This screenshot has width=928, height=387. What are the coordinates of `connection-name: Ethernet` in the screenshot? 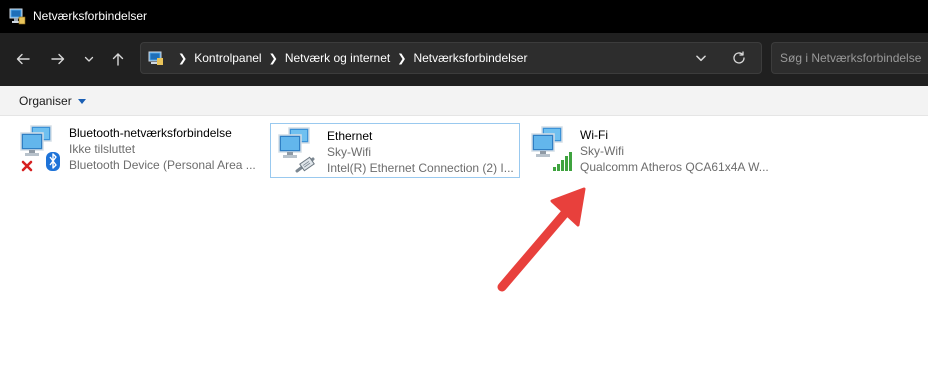 It's located at (350, 136).